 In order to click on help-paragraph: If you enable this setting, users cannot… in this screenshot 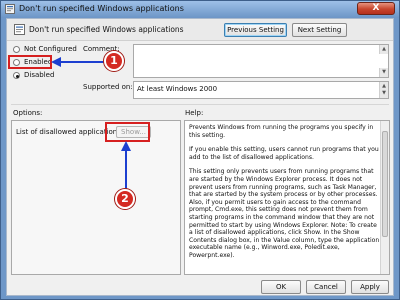, I will do `click(284, 153)`.